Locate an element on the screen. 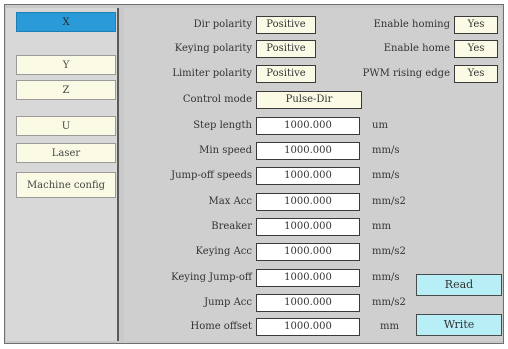  breaker-field: 1000.000 is located at coordinates (308, 227).